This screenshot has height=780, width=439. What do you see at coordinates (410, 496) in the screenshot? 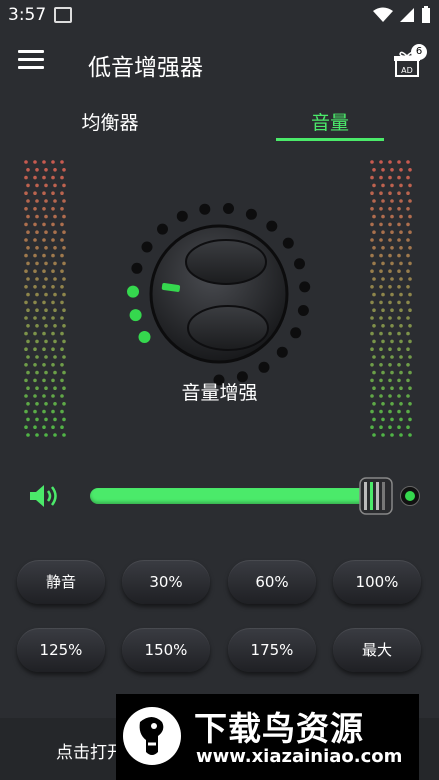
I see `slider-end-indicator` at bounding box center [410, 496].